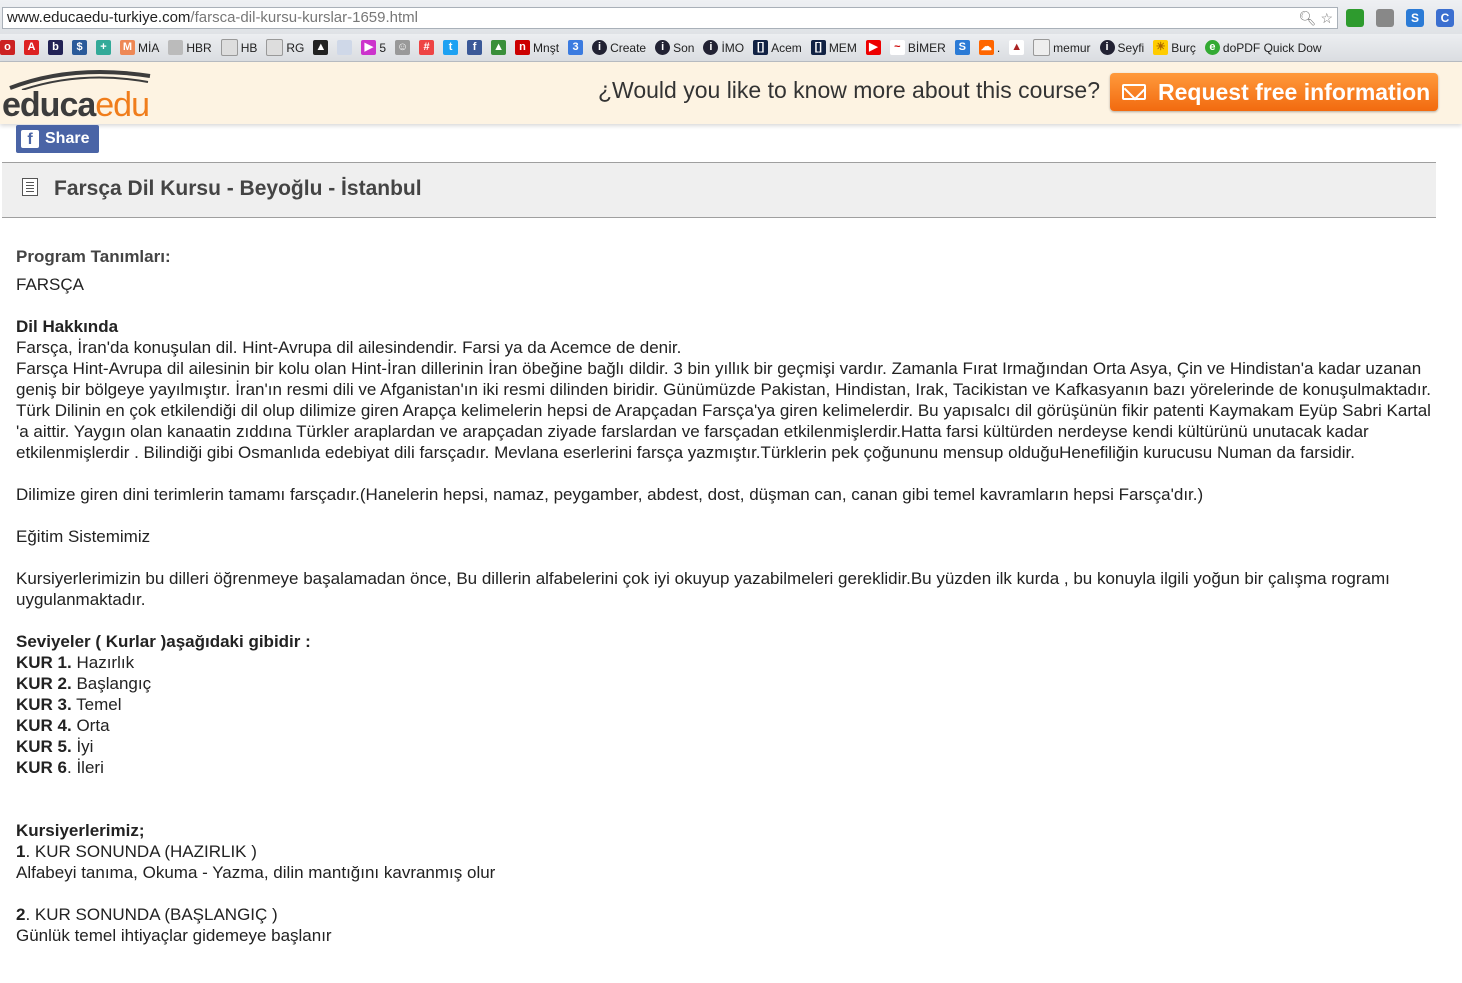 This screenshot has width=1462, height=983. Describe the element at coordinates (249, 47) in the screenshot. I see `bookmark-label: HB` at that location.